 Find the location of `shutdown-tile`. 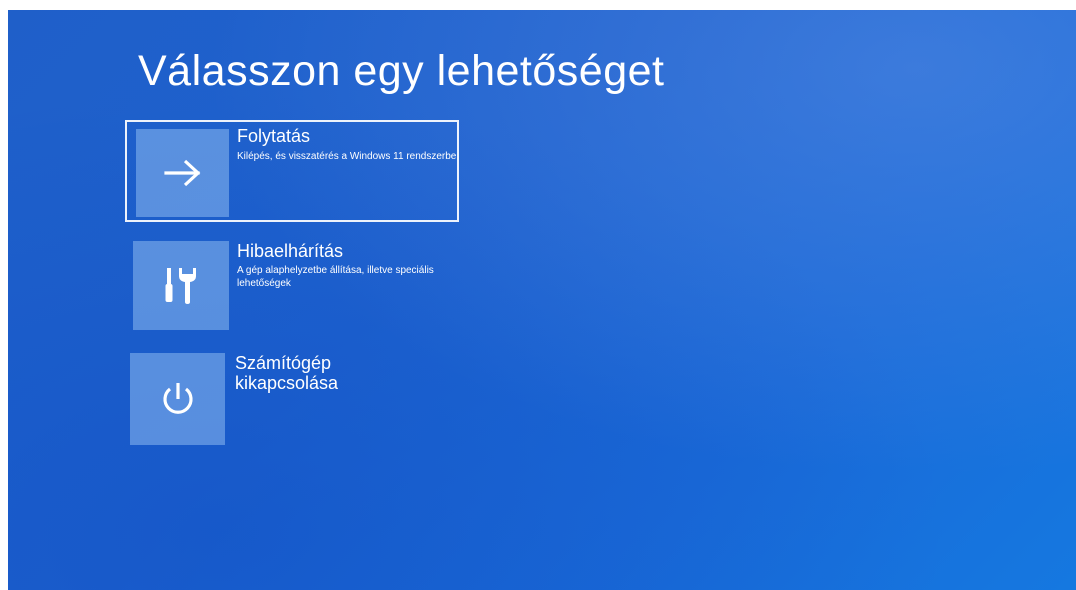

shutdown-tile is located at coordinates (177, 399).